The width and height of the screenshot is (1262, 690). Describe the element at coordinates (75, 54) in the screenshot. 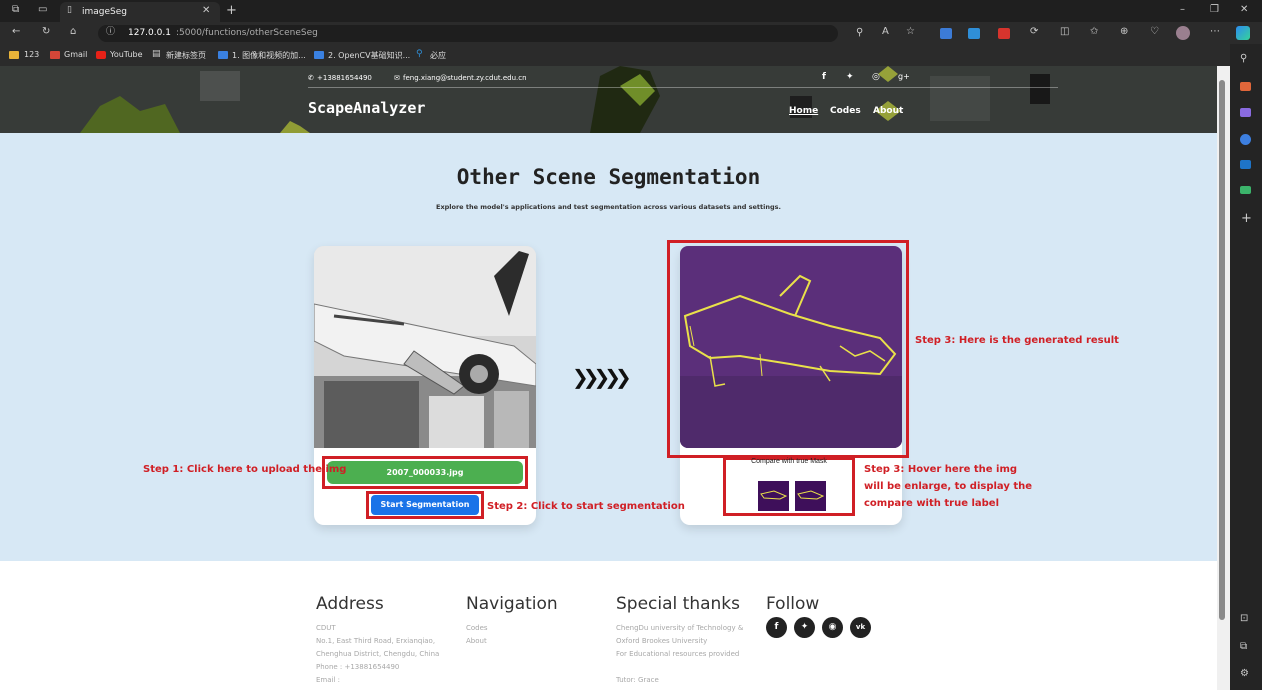

I see `bookmark-item: Gmail` at that location.